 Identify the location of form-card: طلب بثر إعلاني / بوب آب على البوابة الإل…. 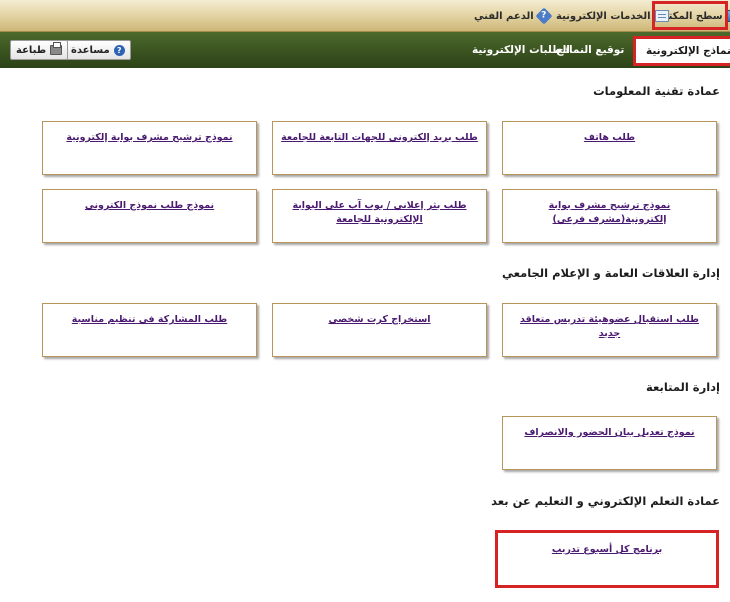
(379, 216).